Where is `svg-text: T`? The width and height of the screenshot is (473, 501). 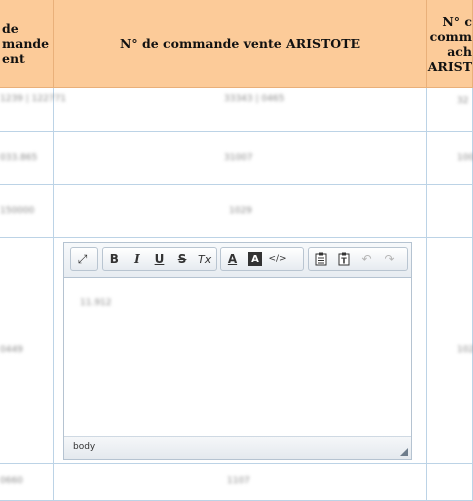
svg-text: T is located at coordinates (344, 261).